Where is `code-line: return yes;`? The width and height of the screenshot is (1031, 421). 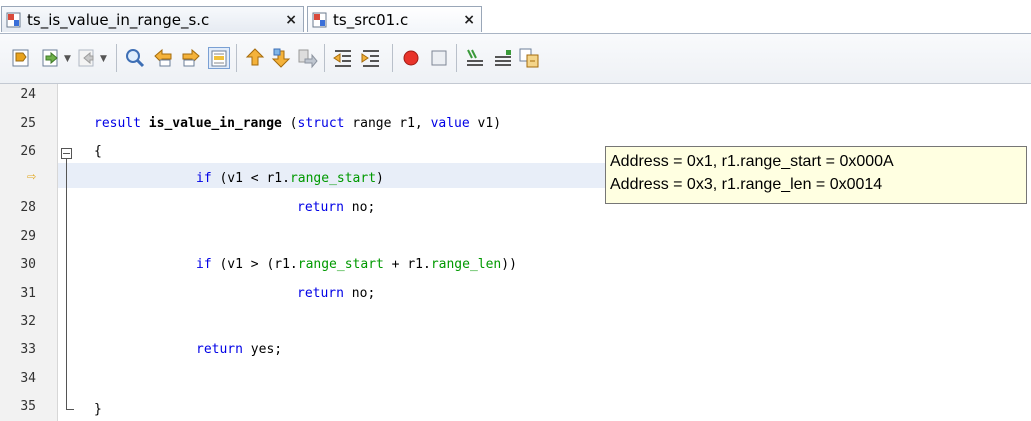
code-line: return yes; is located at coordinates (239, 349).